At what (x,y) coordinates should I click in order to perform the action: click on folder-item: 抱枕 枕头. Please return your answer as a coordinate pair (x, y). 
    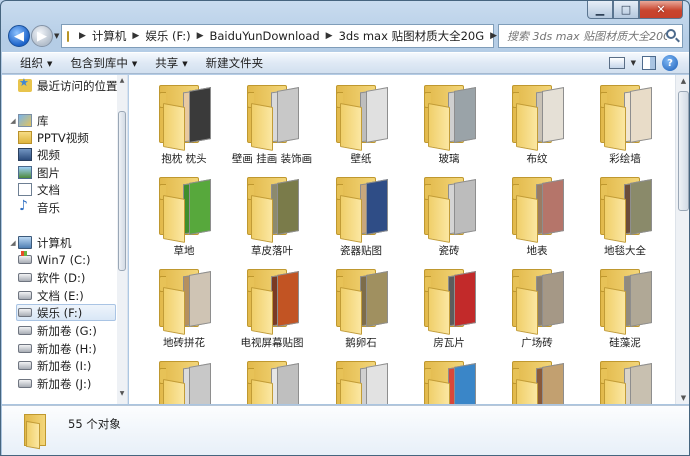
    Looking at the image, I should click on (184, 124).